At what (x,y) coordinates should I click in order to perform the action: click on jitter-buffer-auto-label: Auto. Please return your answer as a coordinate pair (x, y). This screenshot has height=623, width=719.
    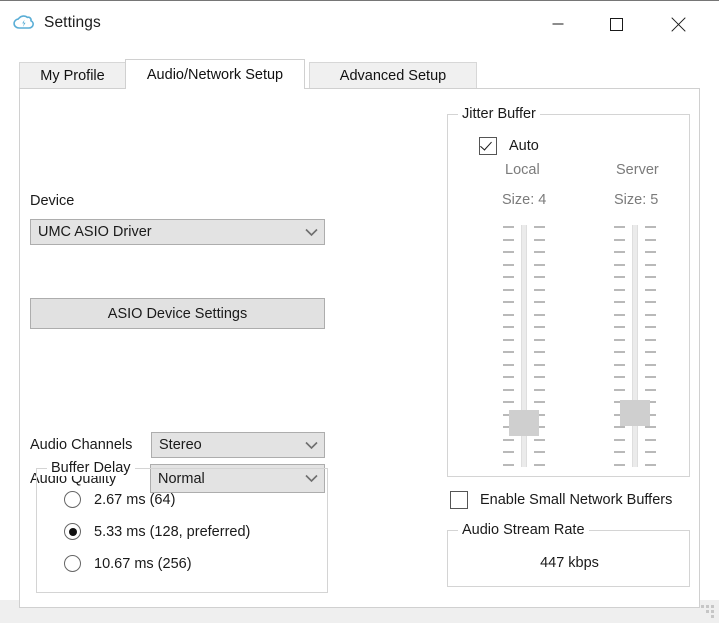
    Looking at the image, I should click on (524, 146).